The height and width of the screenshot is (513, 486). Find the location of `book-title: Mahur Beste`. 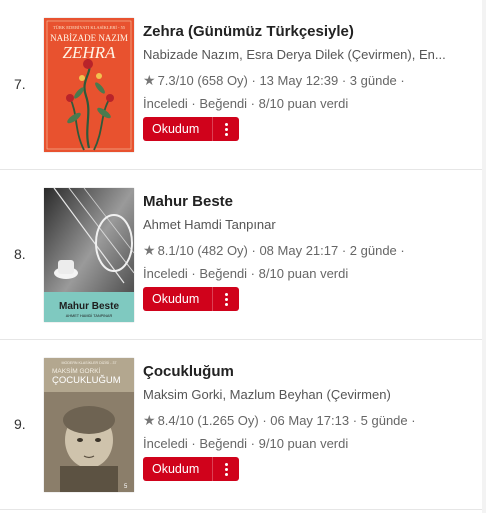

book-title: Mahur Beste is located at coordinates (307, 202).